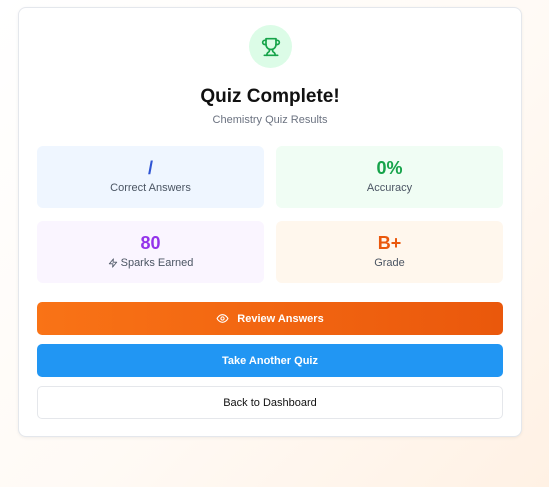  I want to click on correct-answers-label-wrap: Correct Answers, so click(150, 188).